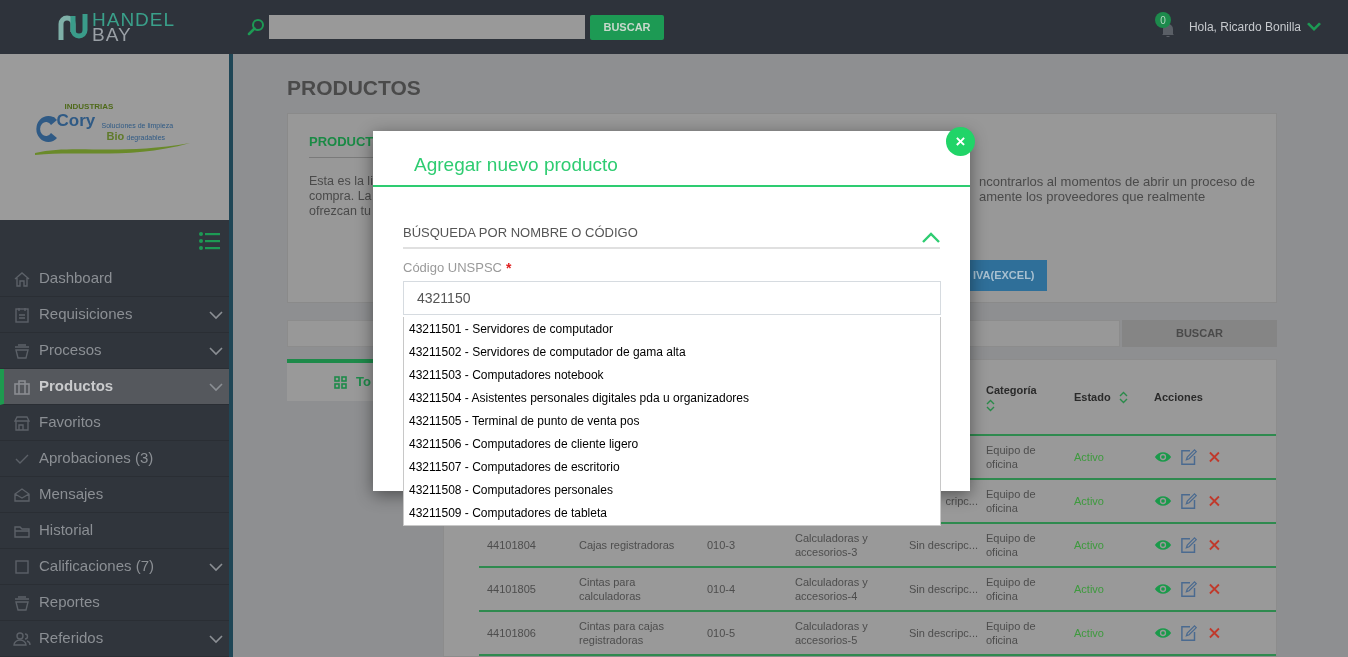 This screenshot has width=1348, height=657. What do you see at coordinates (340, 211) in the screenshot?
I see `description-text: ofrezcan tu` at bounding box center [340, 211].